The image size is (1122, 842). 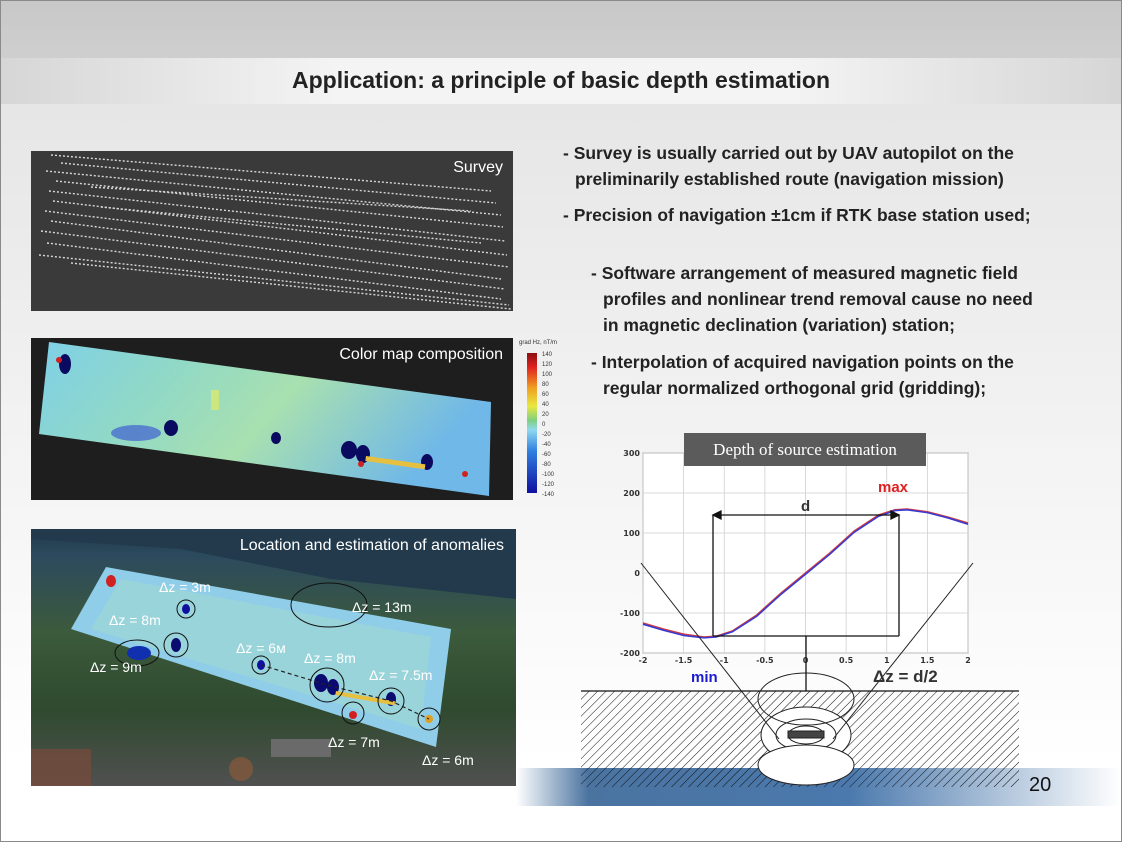 What do you see at coordinates (261, 648) in the screenshot?
I see `anomaly-label-4: Δz = 6м` at bounding box center [261, 648].